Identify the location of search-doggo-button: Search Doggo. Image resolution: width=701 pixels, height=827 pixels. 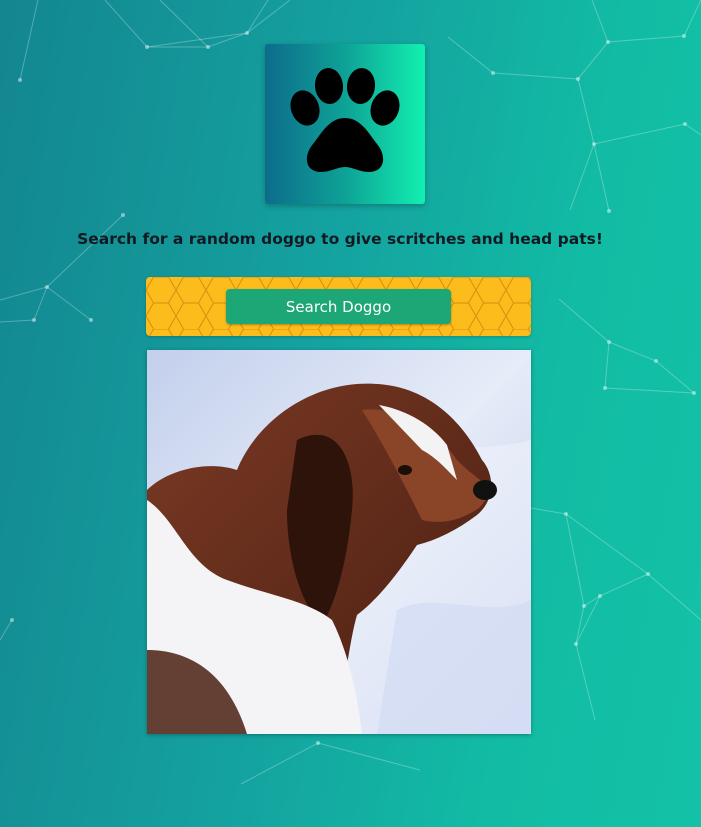
(338, 306).